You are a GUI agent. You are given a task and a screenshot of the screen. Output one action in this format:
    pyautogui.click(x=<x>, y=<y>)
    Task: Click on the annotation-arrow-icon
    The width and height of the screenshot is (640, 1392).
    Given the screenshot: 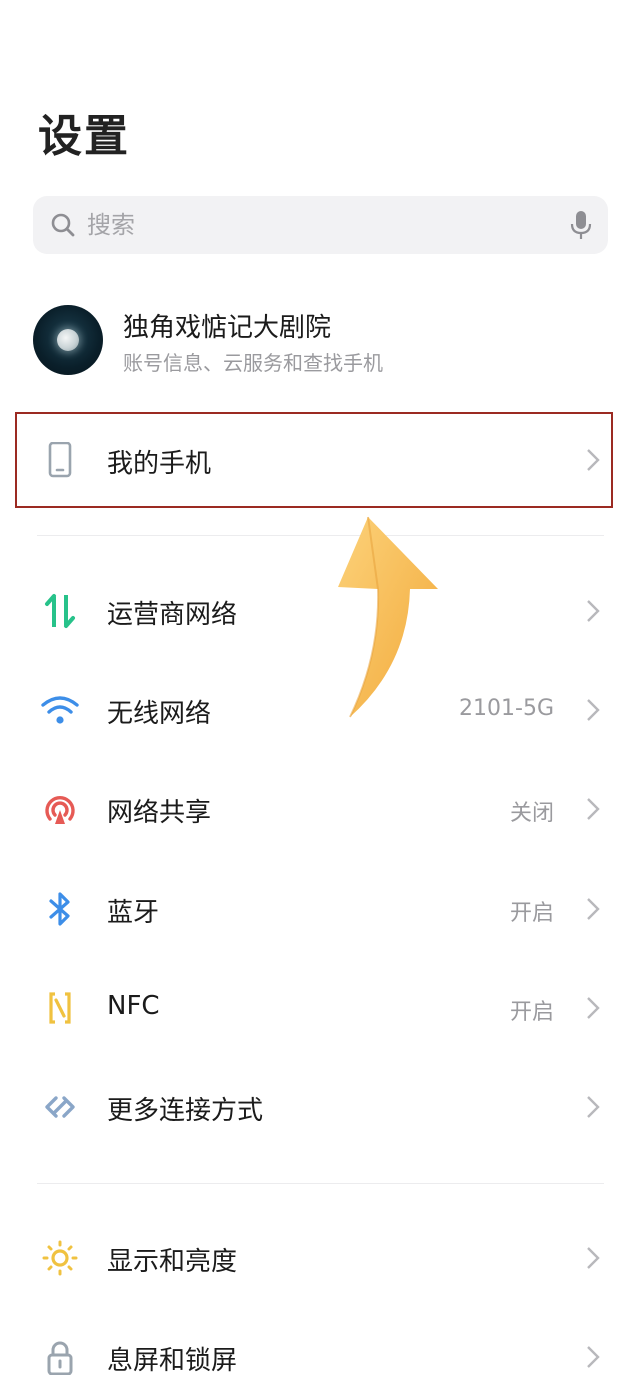 What is the action you would take?
    pyautogui.click(x=390, y=622)
    